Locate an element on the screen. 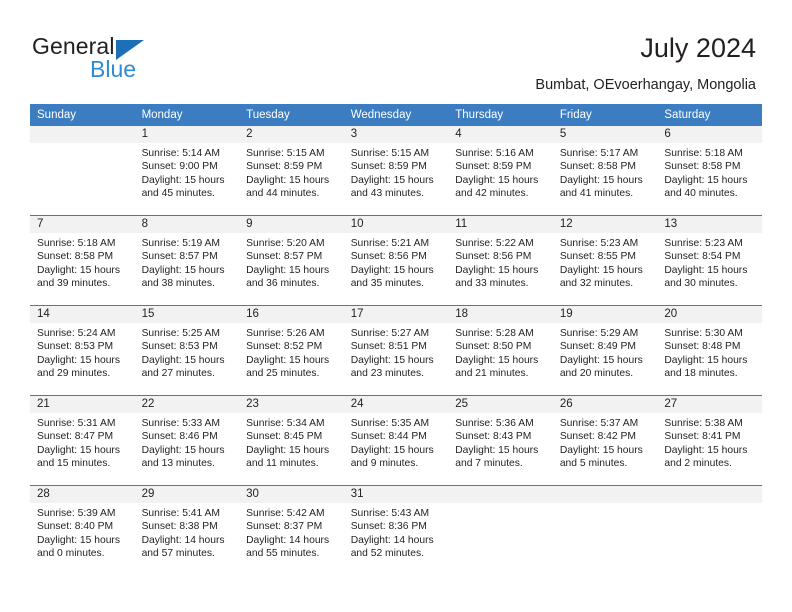 Image resolution: width=792 pixels, height=612 pixels. daylight-text: and 40 minutes. is located at coordinates (701, 194).